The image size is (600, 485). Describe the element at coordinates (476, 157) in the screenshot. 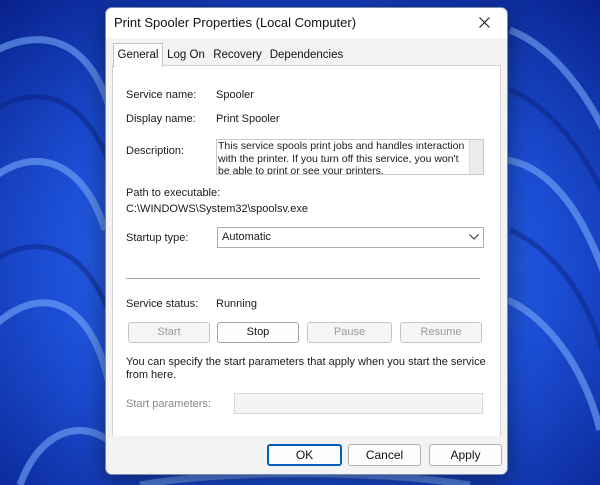

I see `description-scrollbar` at that location.